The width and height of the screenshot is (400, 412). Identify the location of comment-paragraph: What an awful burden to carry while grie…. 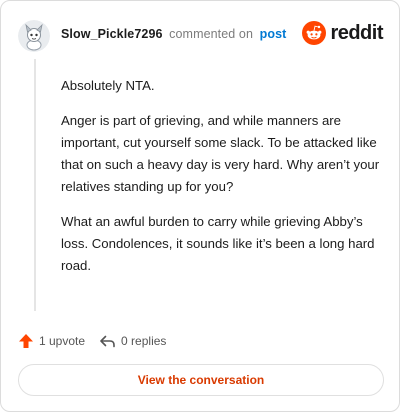
(218, 243).